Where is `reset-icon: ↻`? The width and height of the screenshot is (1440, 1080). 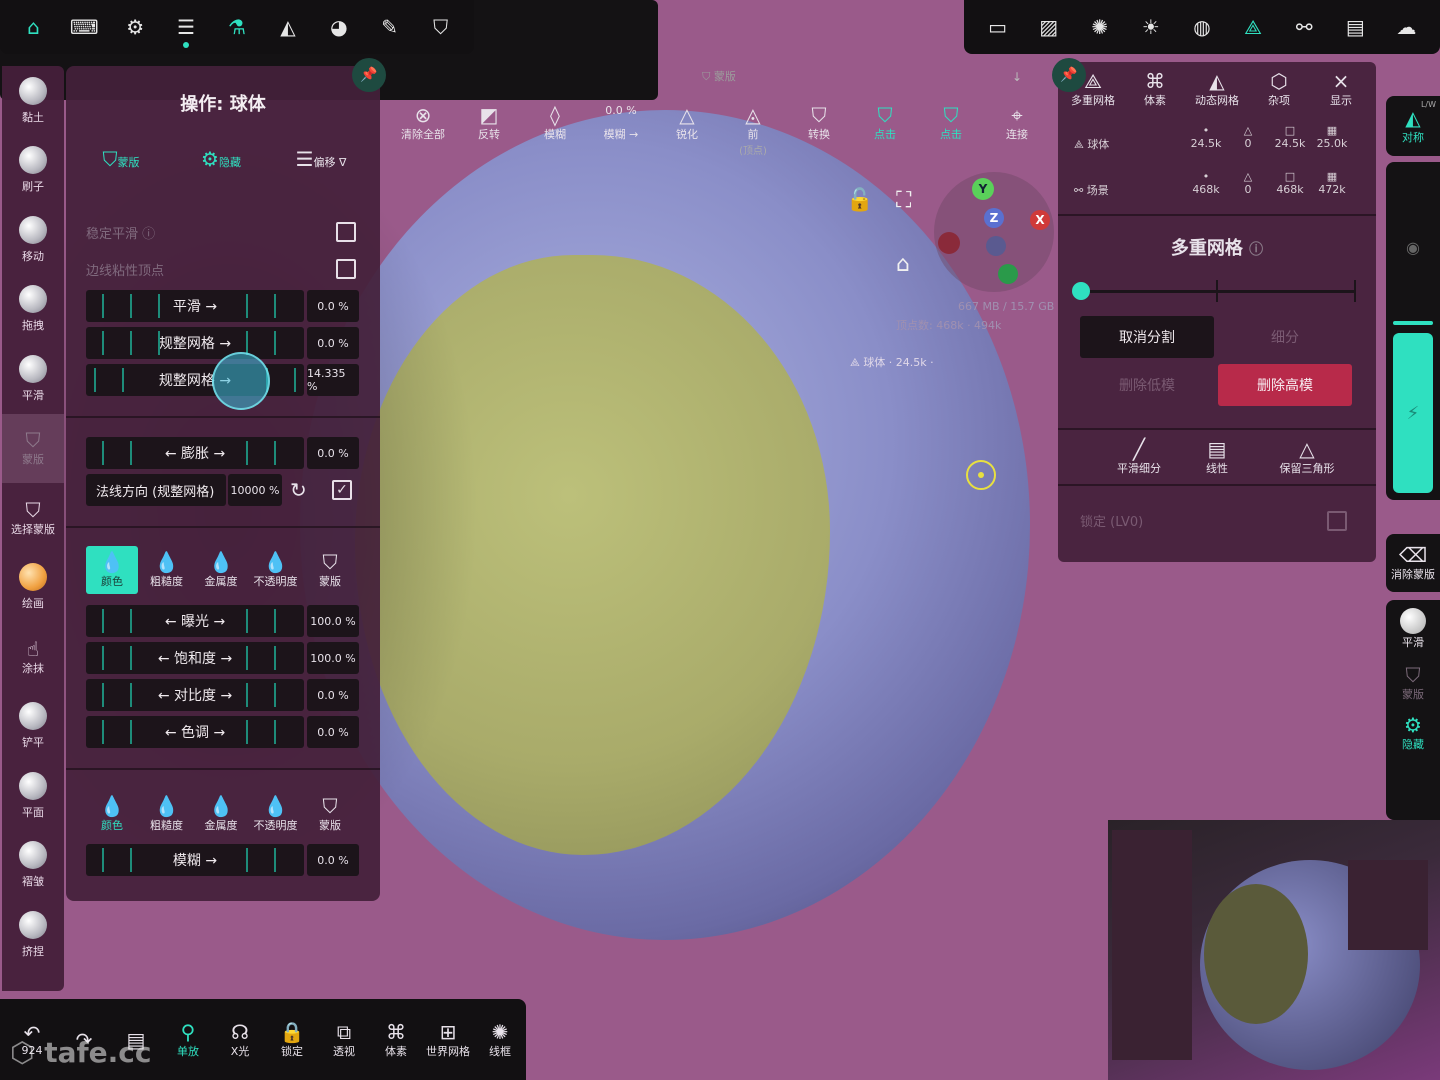 reset-icon: ↻ is located at coordinates (298, 490).